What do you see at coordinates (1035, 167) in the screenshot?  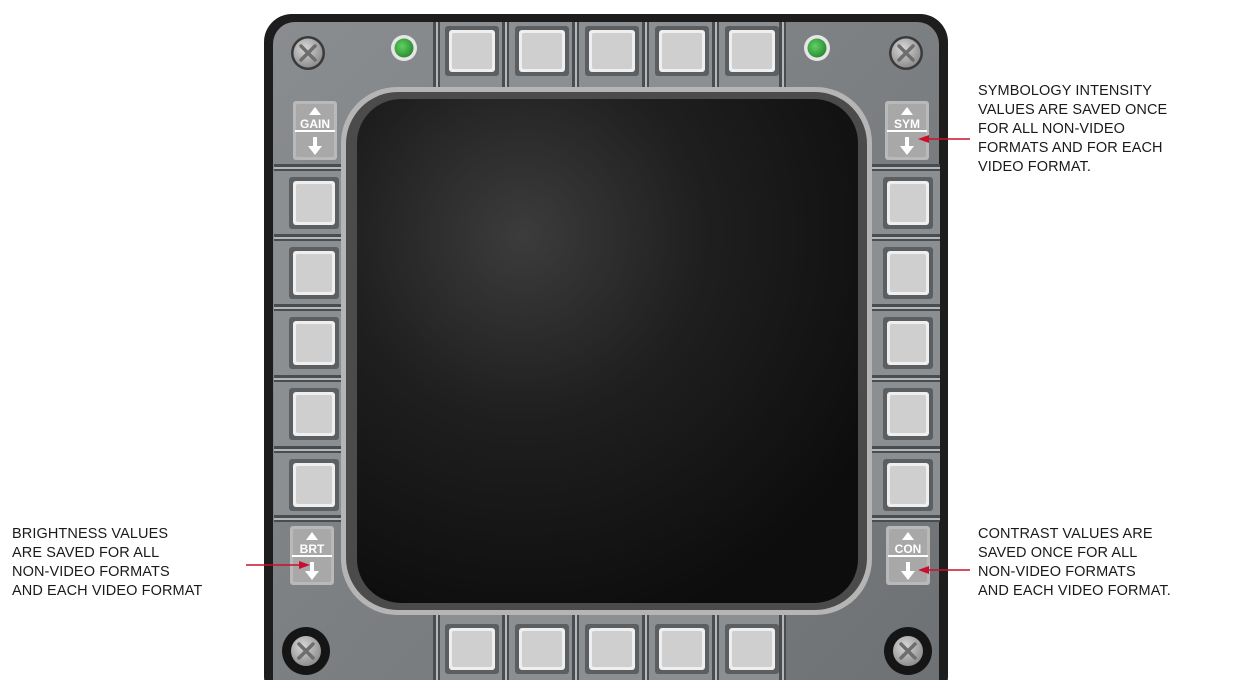 I see `note-line: VIDEO FORMAT.` at bounding box center [1035, 167].